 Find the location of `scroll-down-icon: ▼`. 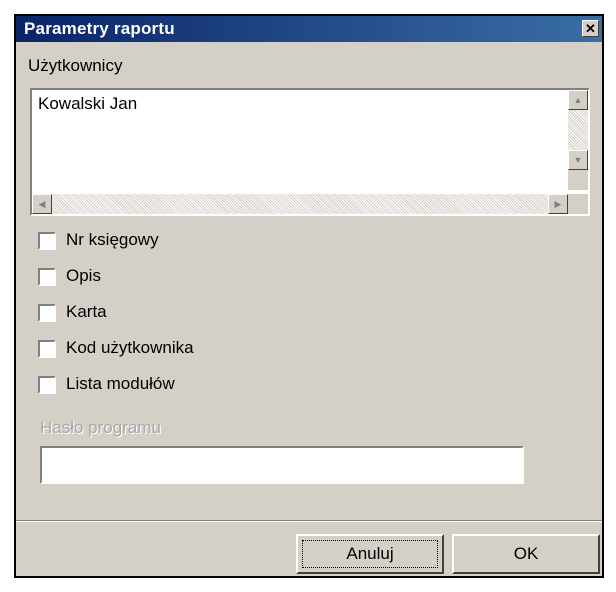

scroll-down-icon: ▼ is located at coordinates (578, 160).